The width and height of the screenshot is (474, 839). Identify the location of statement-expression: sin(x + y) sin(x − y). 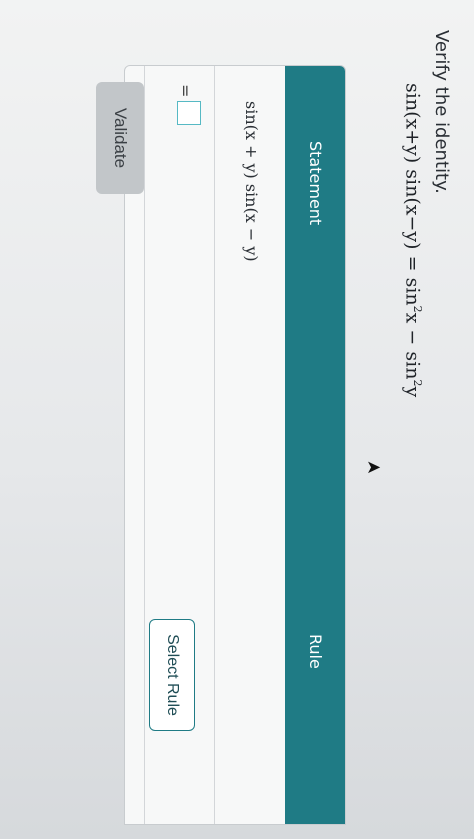
(251, 181).